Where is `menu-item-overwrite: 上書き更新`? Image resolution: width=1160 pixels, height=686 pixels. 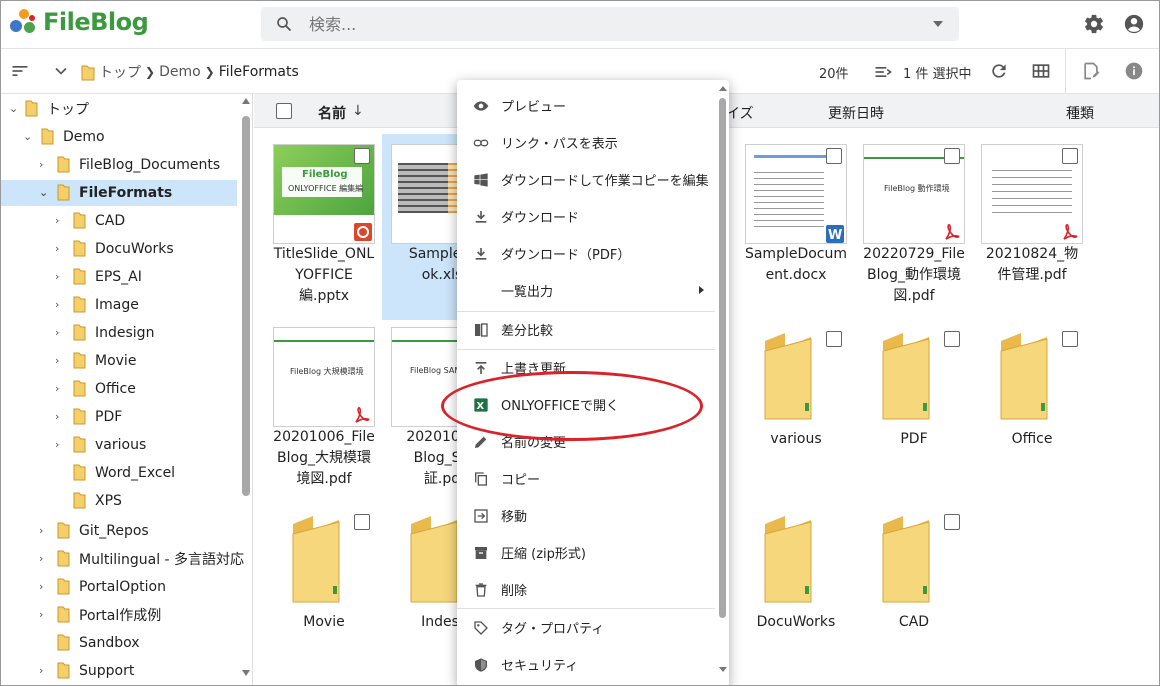 menu-item-overwrite: 上書き更新 is located at coordinates (586, 367).